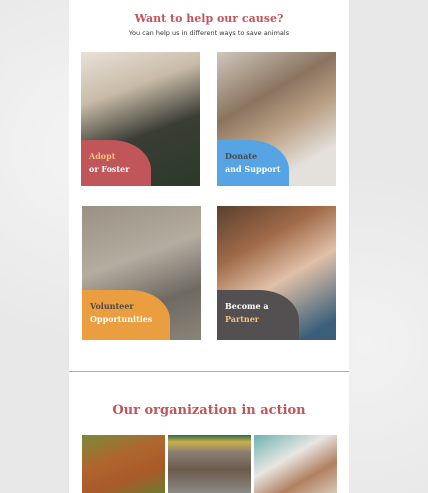 The height and width of the screenshot is (493, 428). What do you see at coordinates (109, 169) in the screenshot?
I see `card-label-line2: or Foster` at bounding box center [109, 169].